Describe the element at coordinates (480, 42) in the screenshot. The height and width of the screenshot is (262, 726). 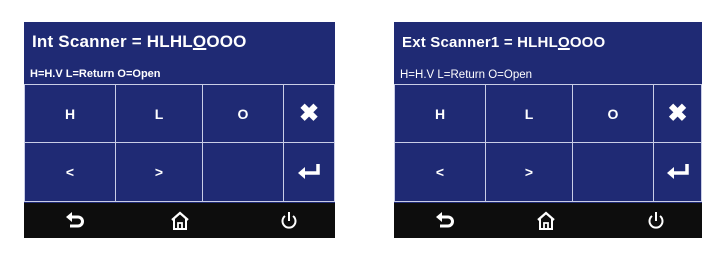
I see `title-prefix: Ext Scanner1 = HLHL` at that location.